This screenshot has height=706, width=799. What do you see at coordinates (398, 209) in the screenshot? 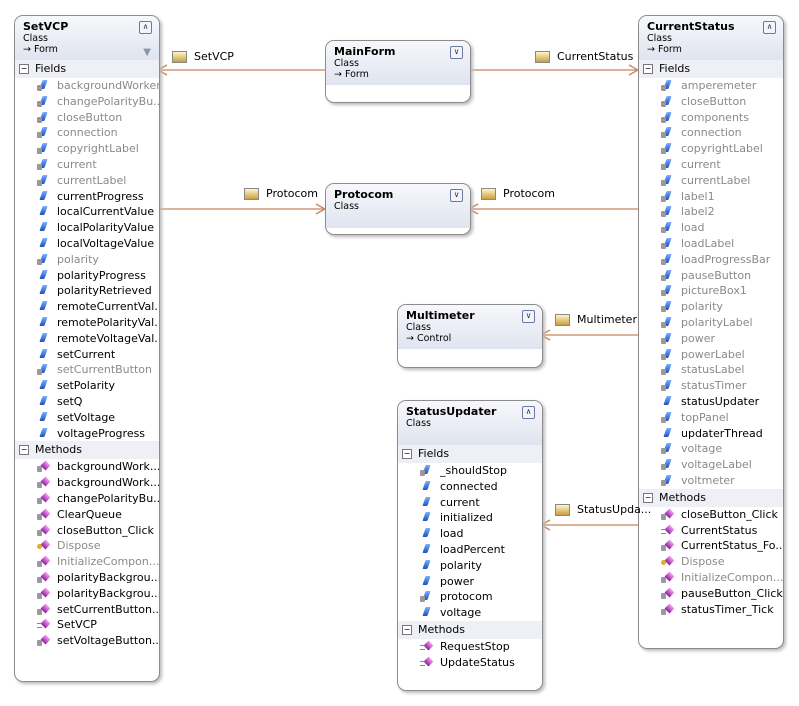
I see `class-protocom: Protocom Class ∨` at bounding box center [398, 209].